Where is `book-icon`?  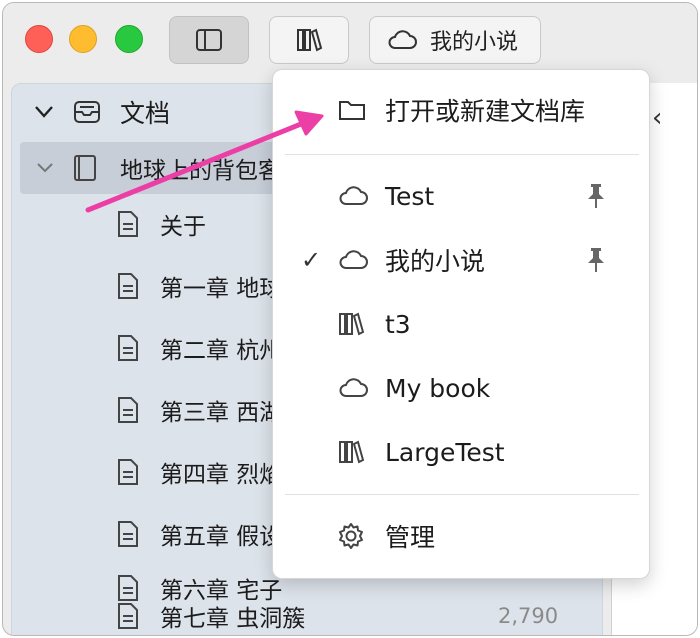 book-icon is located at coordinates (85, 168).